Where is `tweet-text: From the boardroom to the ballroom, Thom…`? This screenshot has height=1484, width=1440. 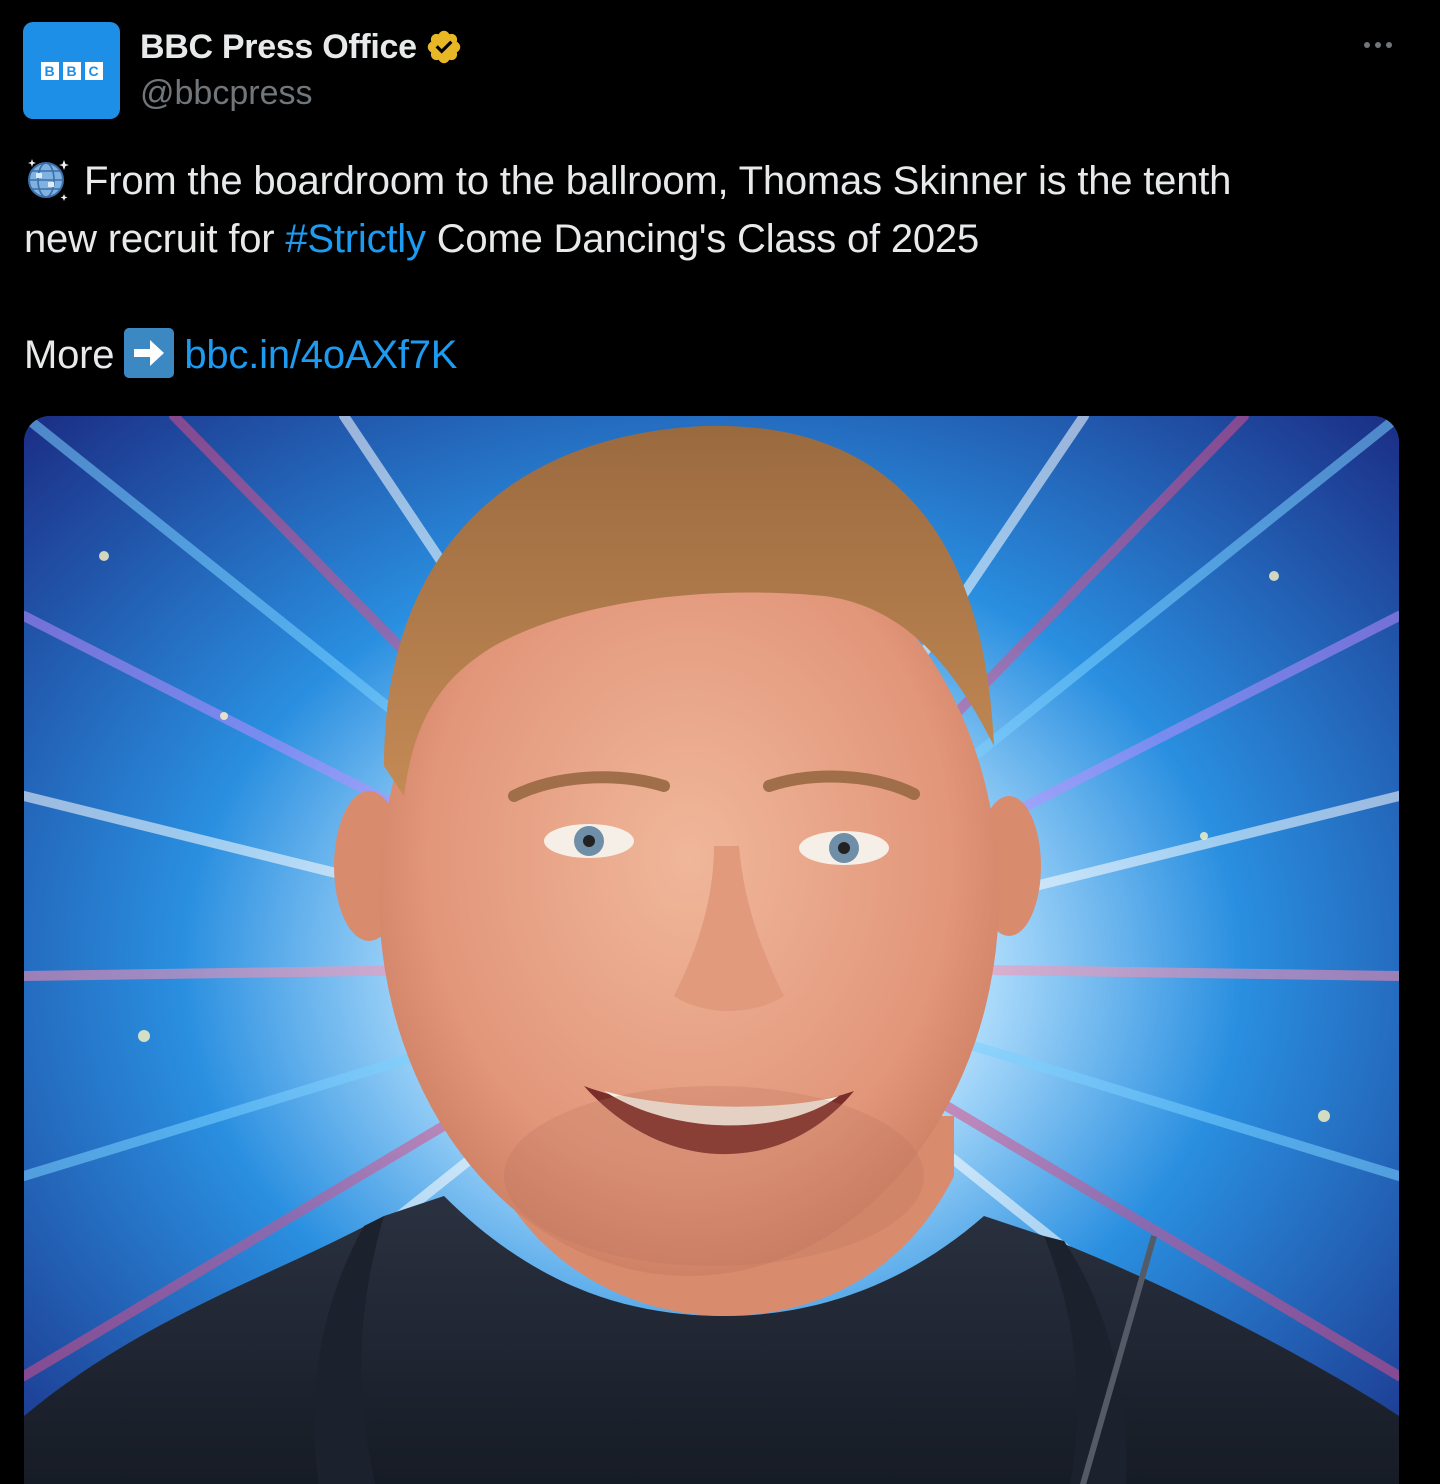
tweet-text: From the boardroom to the ballroom, Thom… is located at coordinates (714, 268).